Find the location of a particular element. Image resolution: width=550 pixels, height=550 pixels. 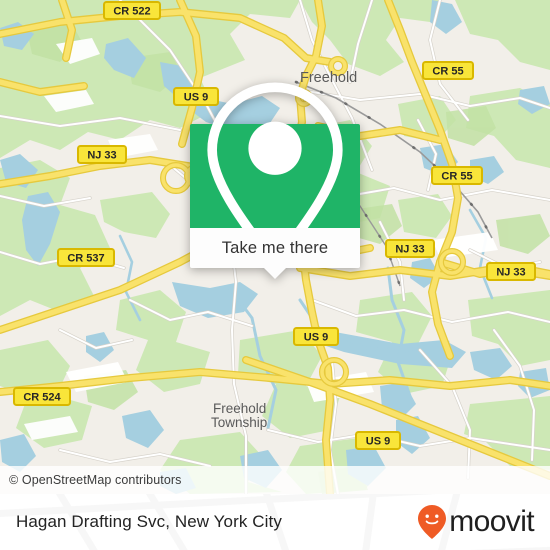

road-shield: CR 522 is located at coordinates (132, 10).